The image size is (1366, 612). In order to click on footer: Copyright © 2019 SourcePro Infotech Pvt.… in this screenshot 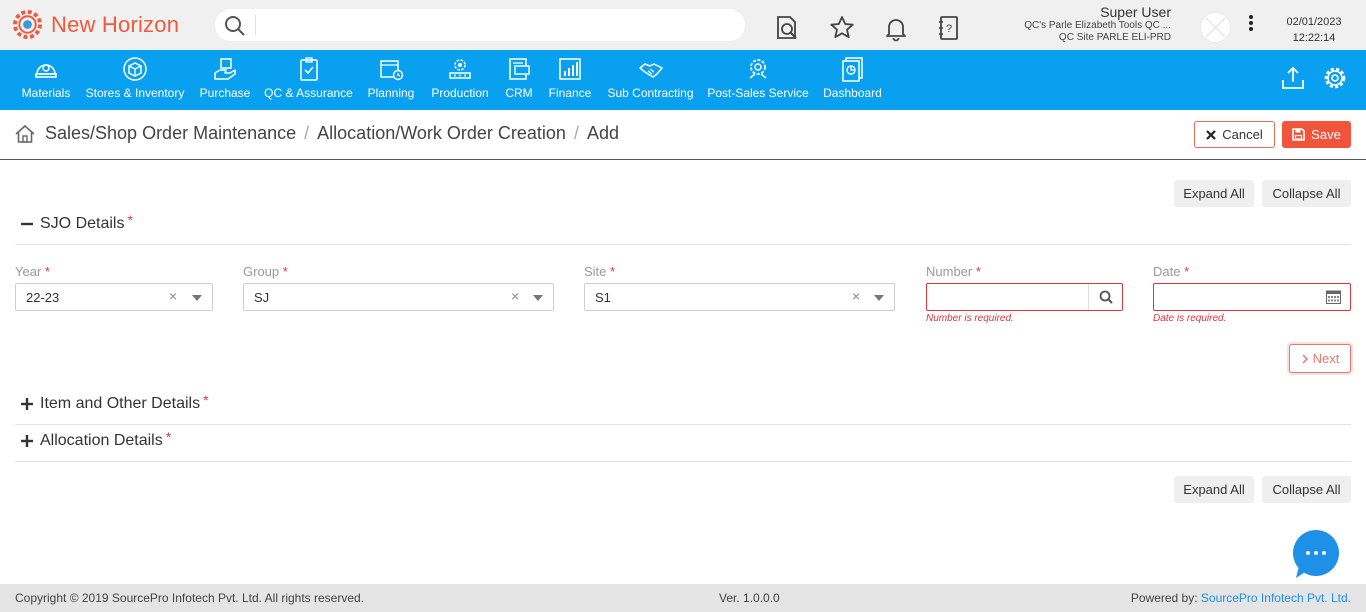, I will do `click(683, 598)`.